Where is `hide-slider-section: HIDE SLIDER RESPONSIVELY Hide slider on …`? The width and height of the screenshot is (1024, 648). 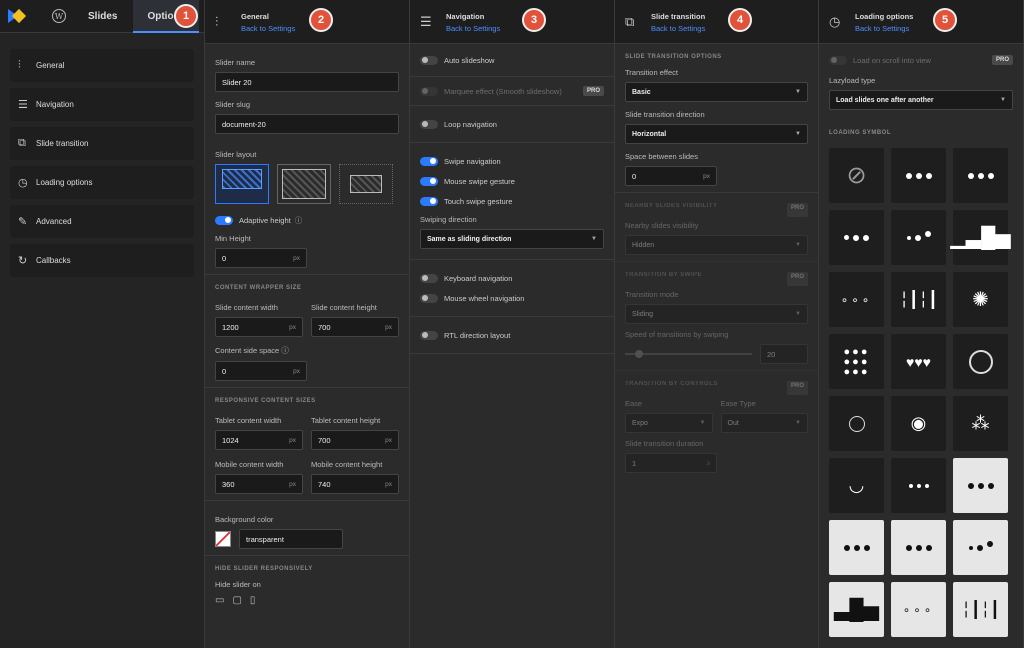 hide-slider-section: HIDE SLIDER RESPONSIVELY Hide slider on … is located at coordinates (264, 586).